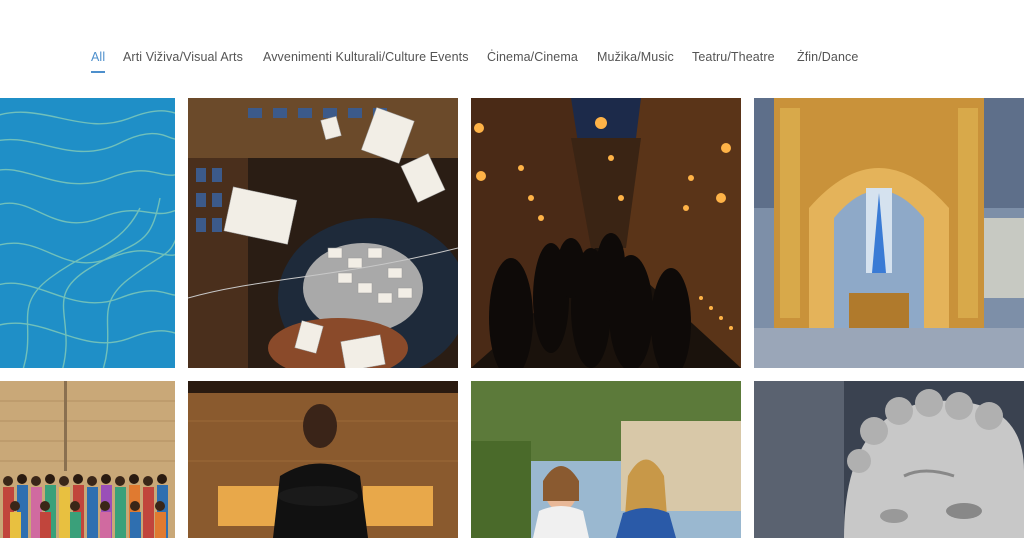  I want to click on portfolio-item-theatre-papers, so click(323, 233).